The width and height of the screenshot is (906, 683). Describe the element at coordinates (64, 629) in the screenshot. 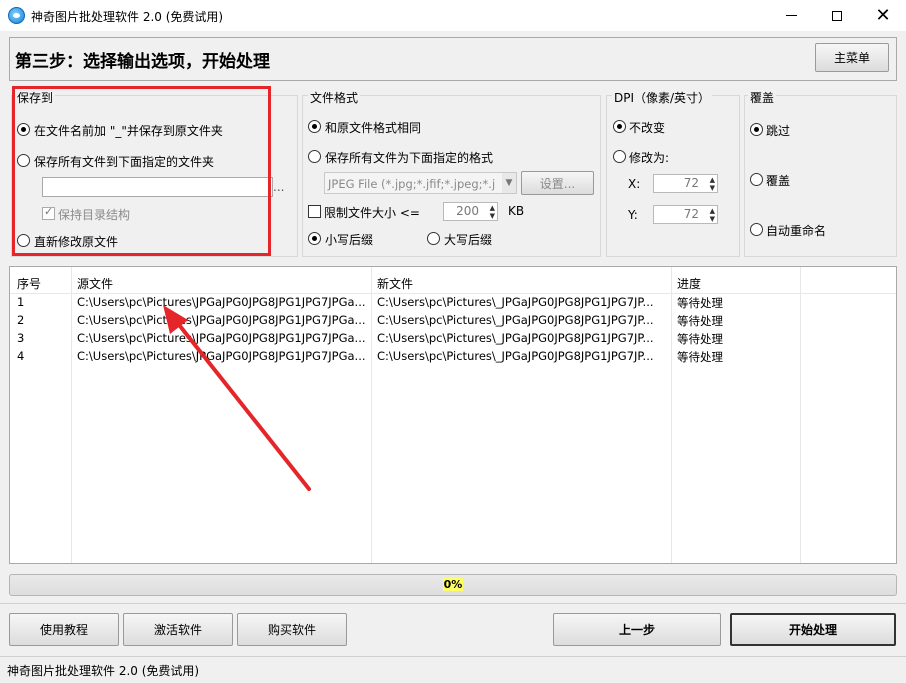

I see `tutorial-button: 使用教程` at that location.